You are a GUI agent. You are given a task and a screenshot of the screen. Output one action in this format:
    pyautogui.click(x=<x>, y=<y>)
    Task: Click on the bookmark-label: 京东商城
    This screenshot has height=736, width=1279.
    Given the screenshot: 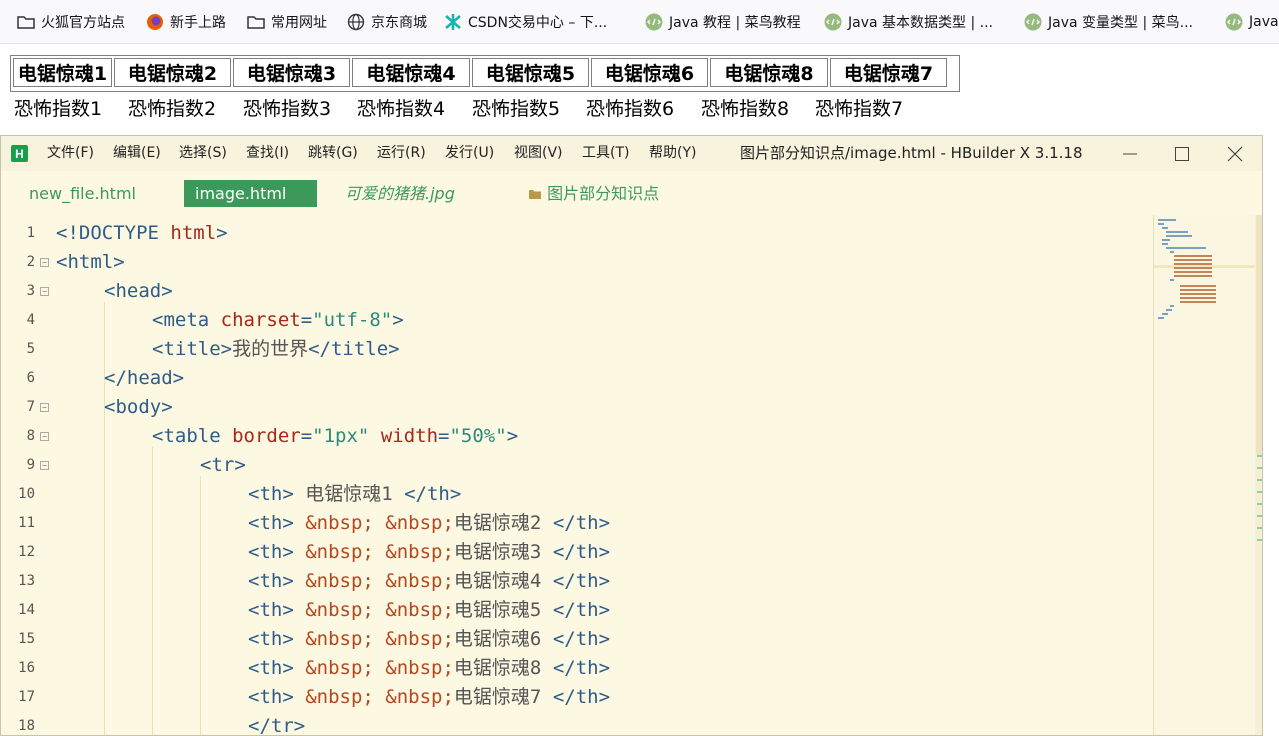 What is the action you would take?
    pyautogui.click(x=399, y=23)
    